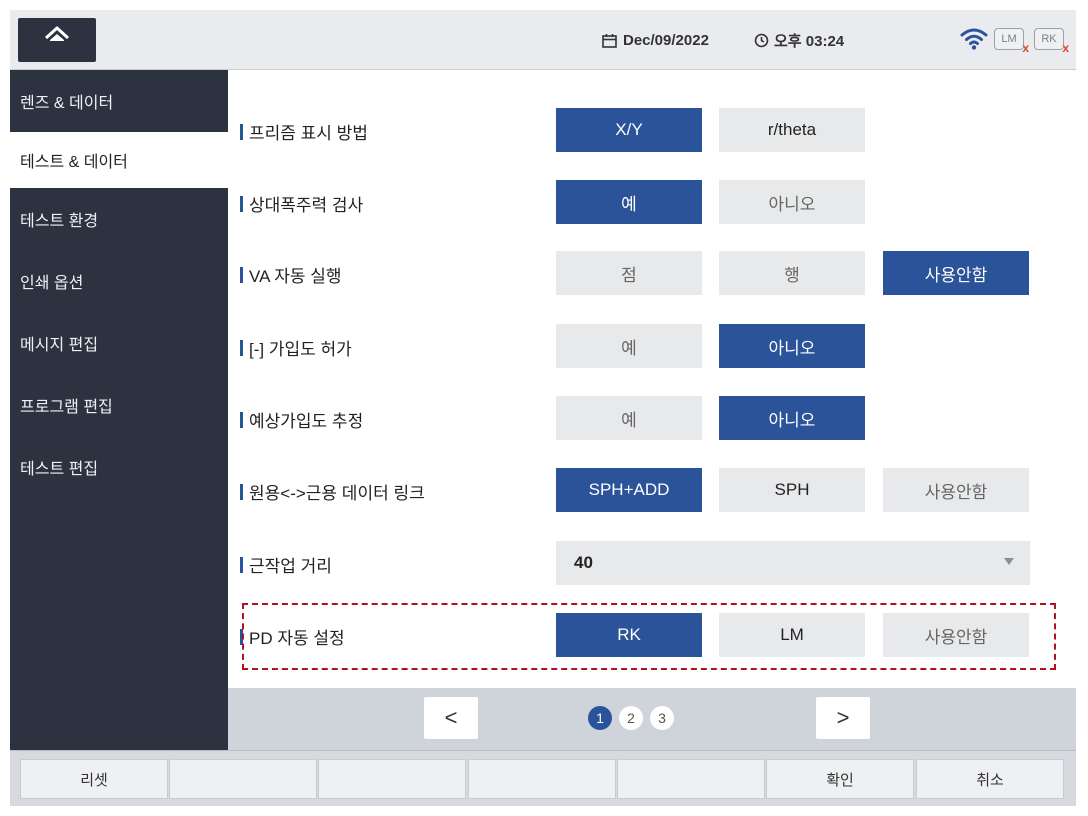 Image resolution: width=1088 pixels, height=816 pixels. I want to click on sidebar-item-print-options: 인쇄 옵션, so click(119, 281).